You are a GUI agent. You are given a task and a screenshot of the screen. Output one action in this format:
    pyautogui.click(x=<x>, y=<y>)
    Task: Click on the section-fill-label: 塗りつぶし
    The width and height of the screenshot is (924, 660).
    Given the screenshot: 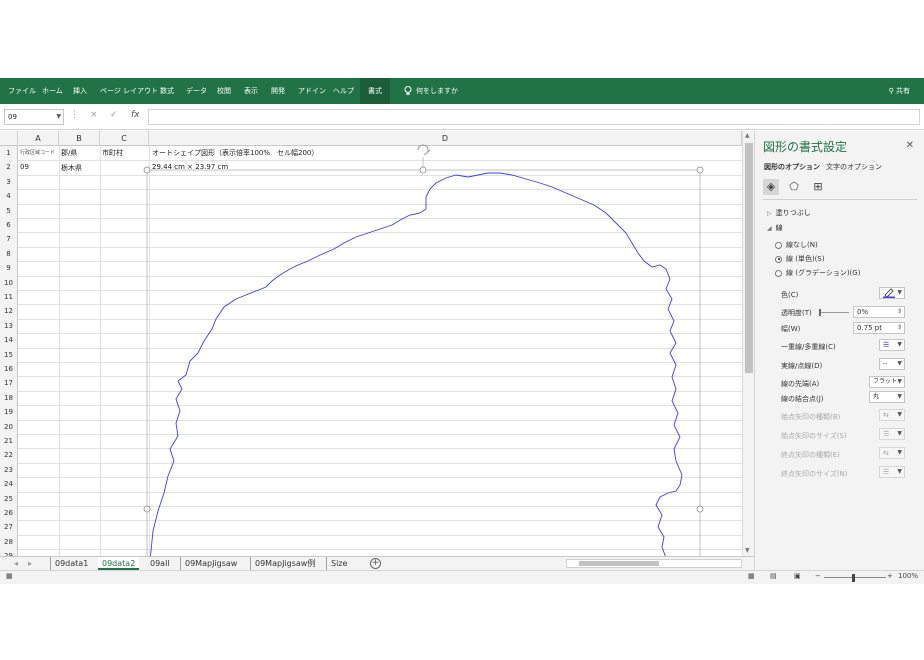 What is the action you would take?
    pyautogui.click(x=793, y=213)
    